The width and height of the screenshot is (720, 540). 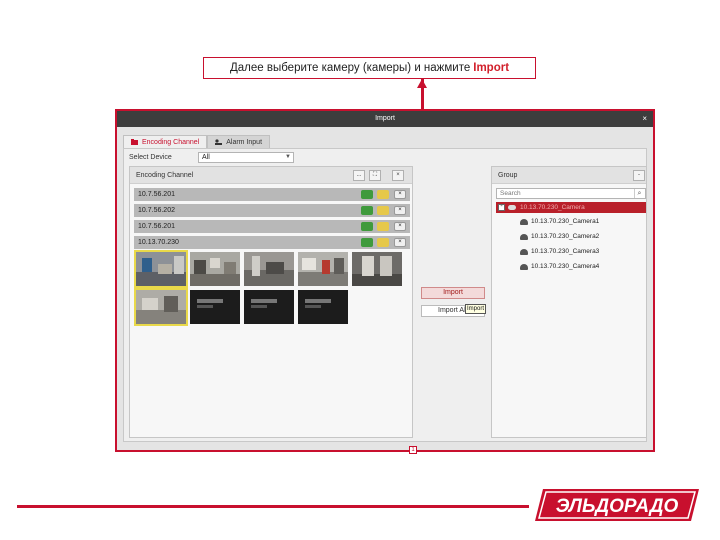 I want to click on panel-title: Encoding Channel, so click(x=165, y=175).